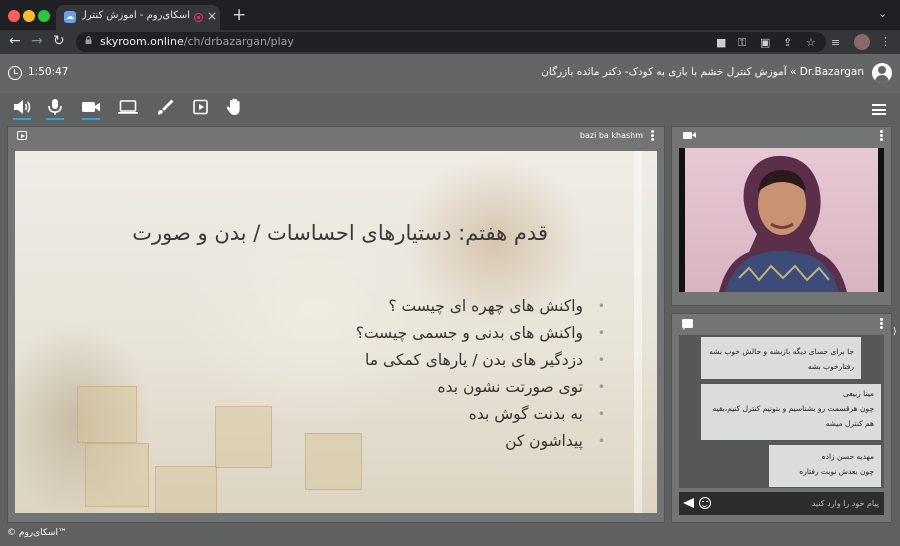 The image size is (900, 546). I want to click on bookmark-star-icon: ☆, so click(811, 42).